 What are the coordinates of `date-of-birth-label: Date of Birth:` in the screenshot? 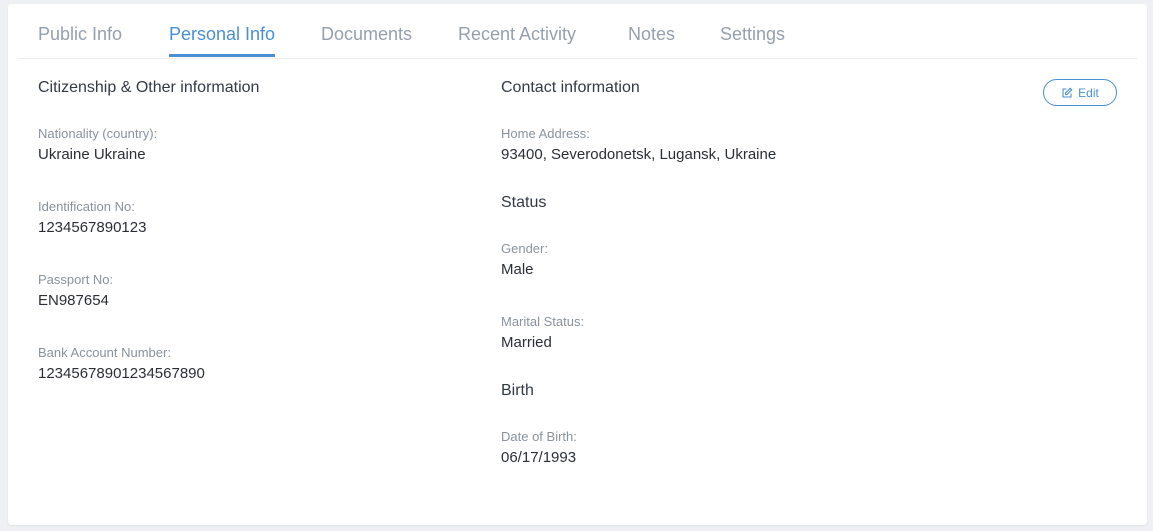 It's located at (539, 436).